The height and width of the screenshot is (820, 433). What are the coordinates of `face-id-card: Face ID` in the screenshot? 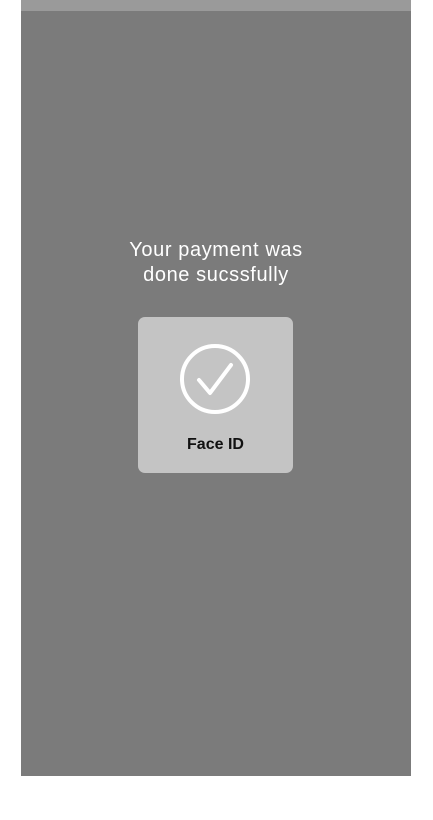 It's located at (215, 395).